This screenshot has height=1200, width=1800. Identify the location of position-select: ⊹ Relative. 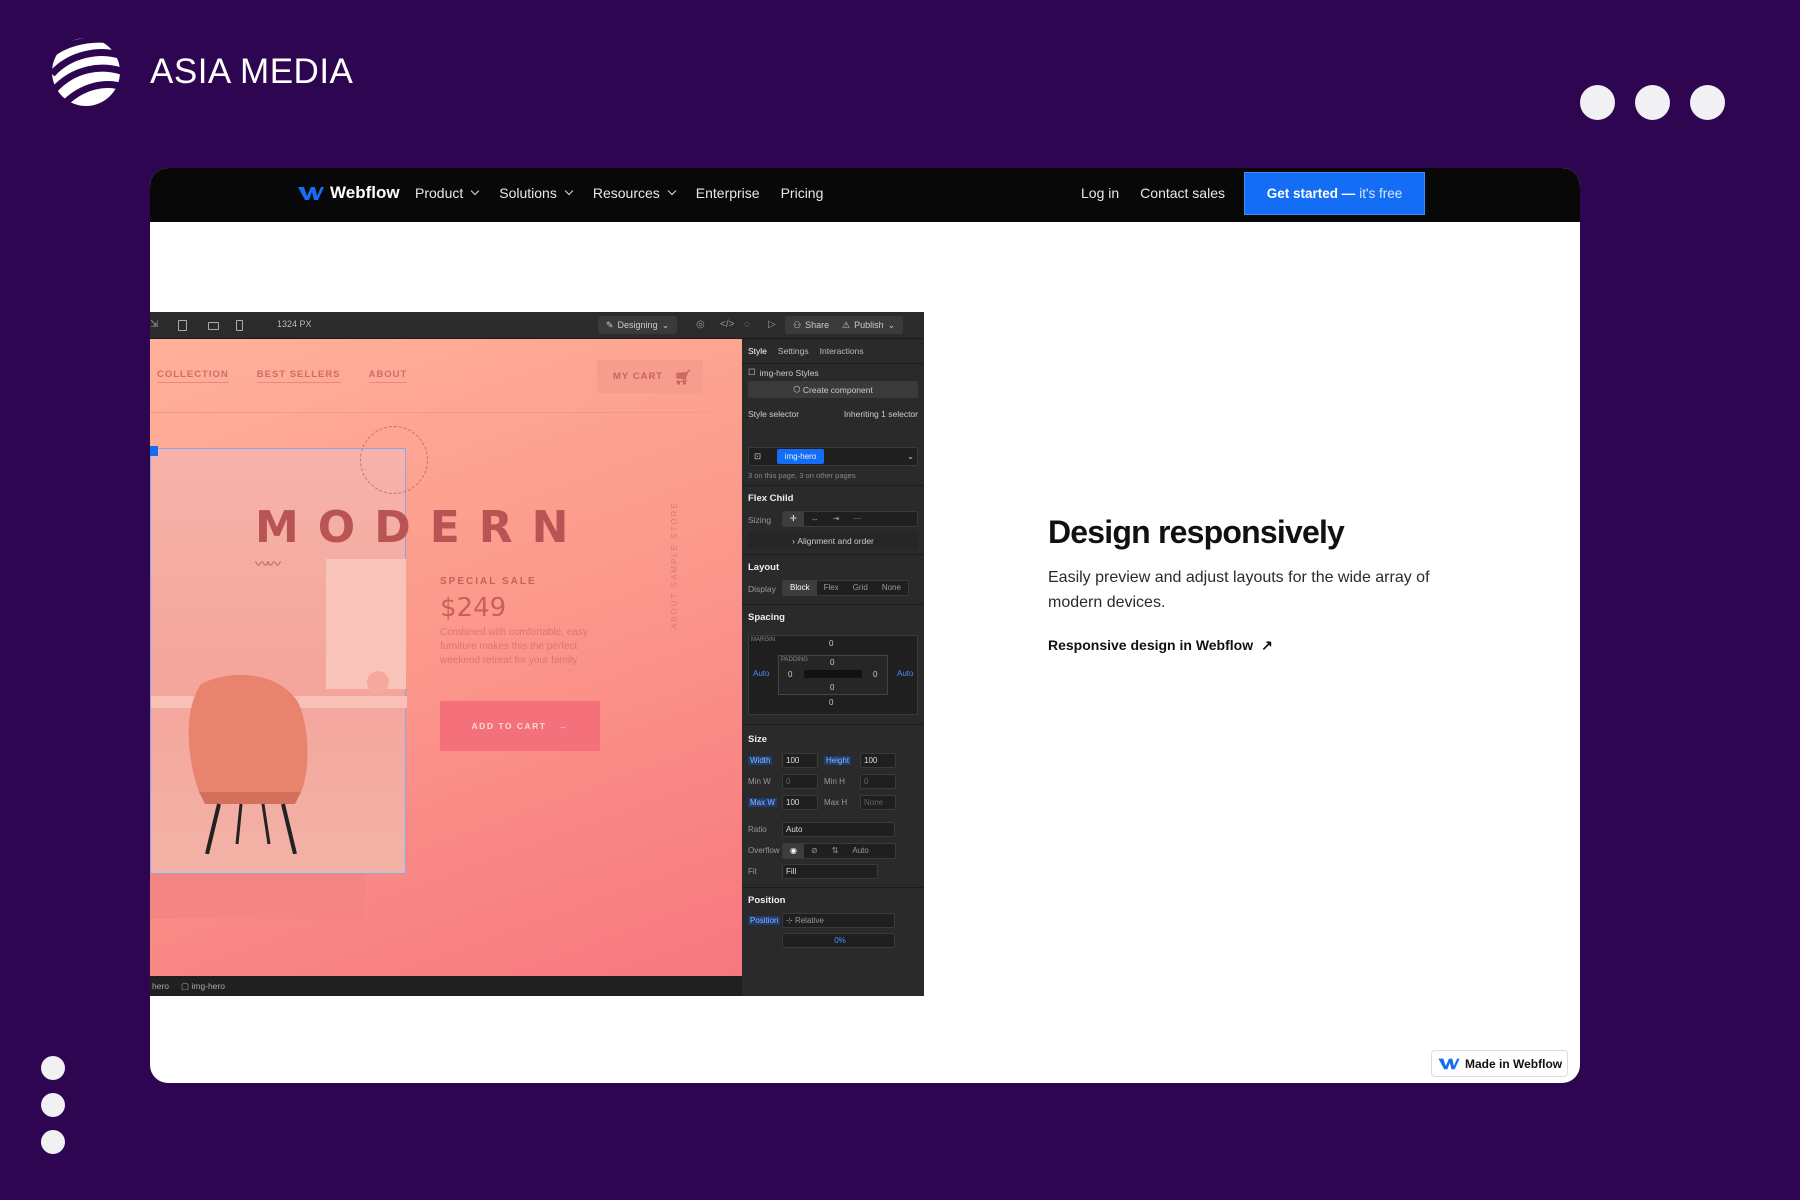
(838, 920).